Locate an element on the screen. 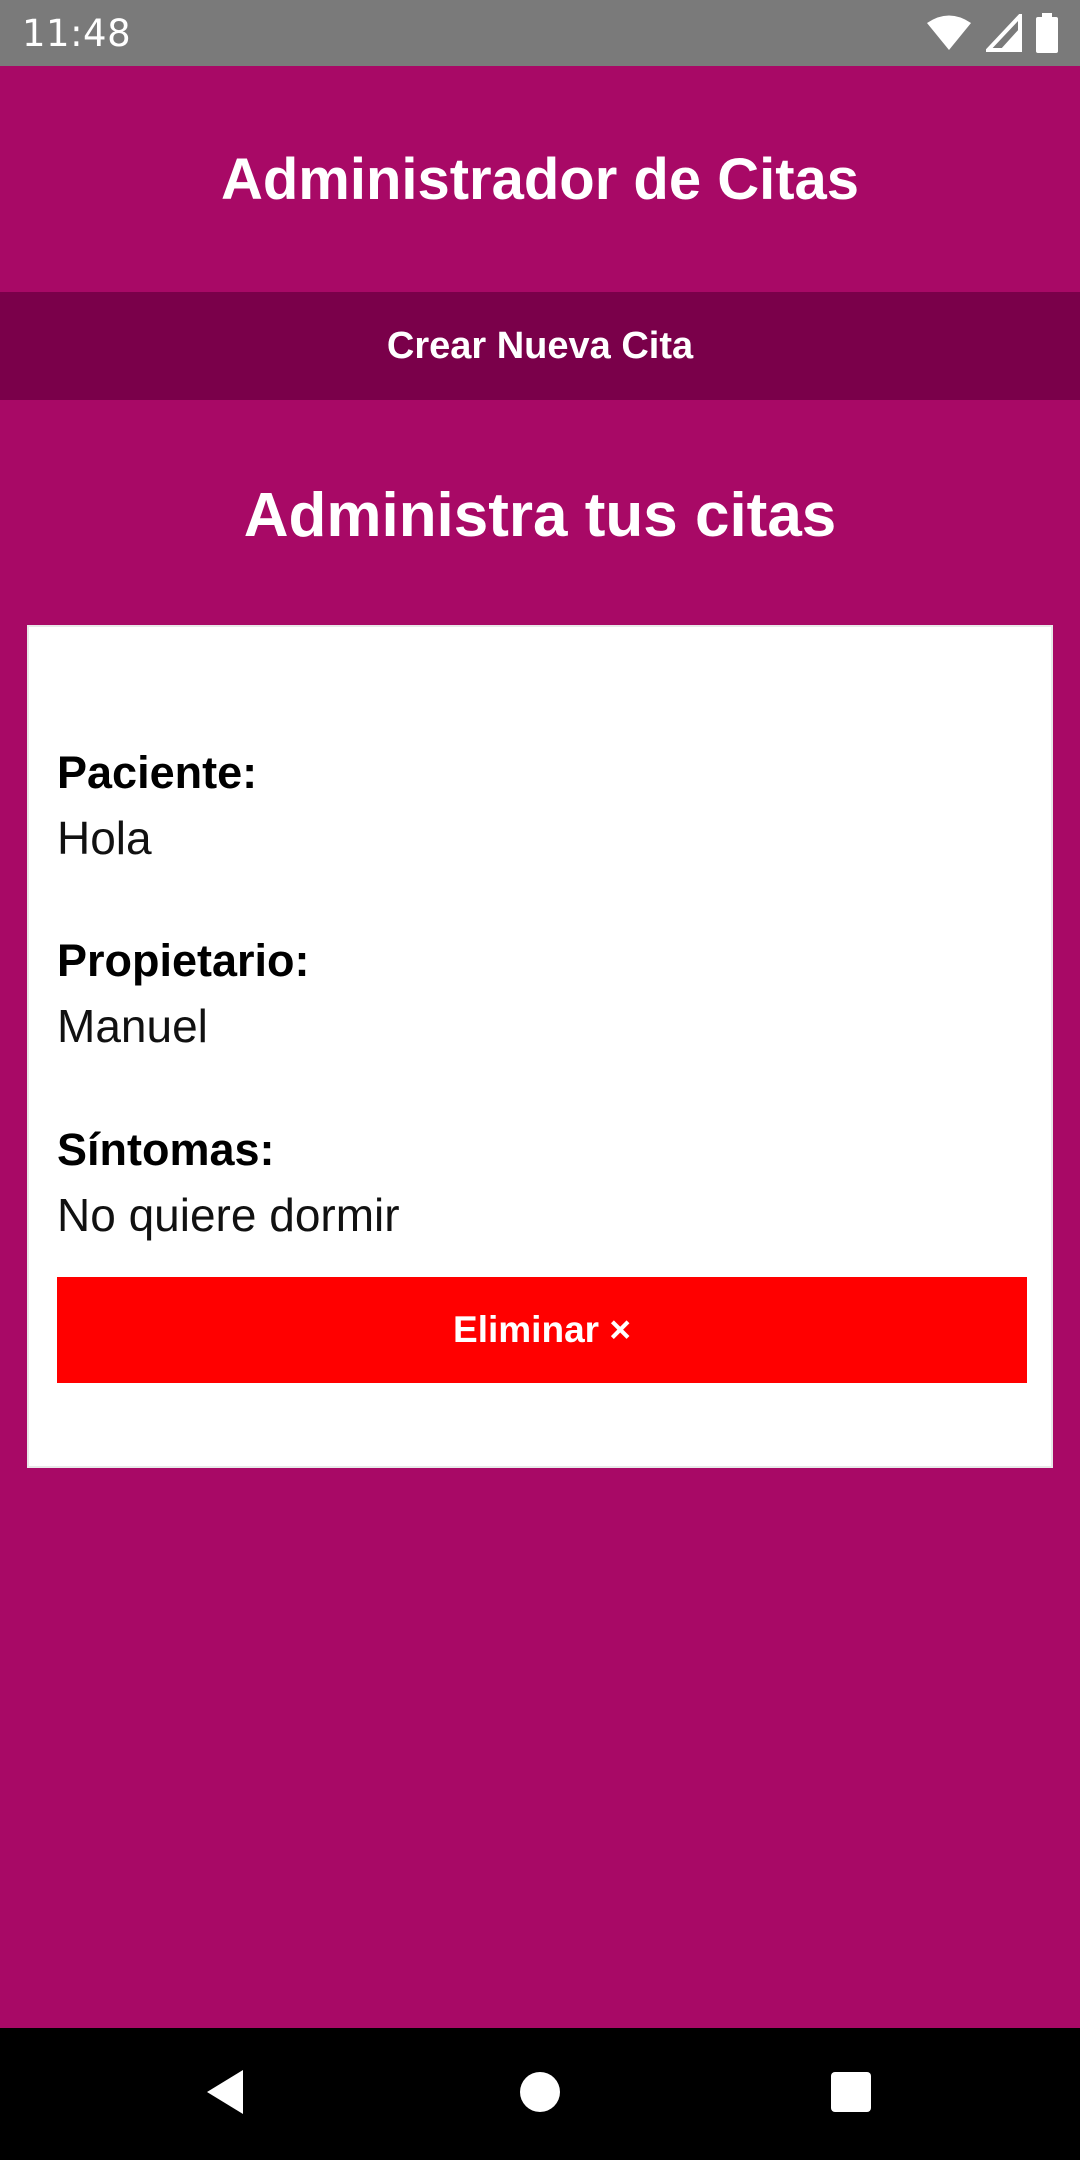  patient-value: Hola is located at coordinates (104, 838).